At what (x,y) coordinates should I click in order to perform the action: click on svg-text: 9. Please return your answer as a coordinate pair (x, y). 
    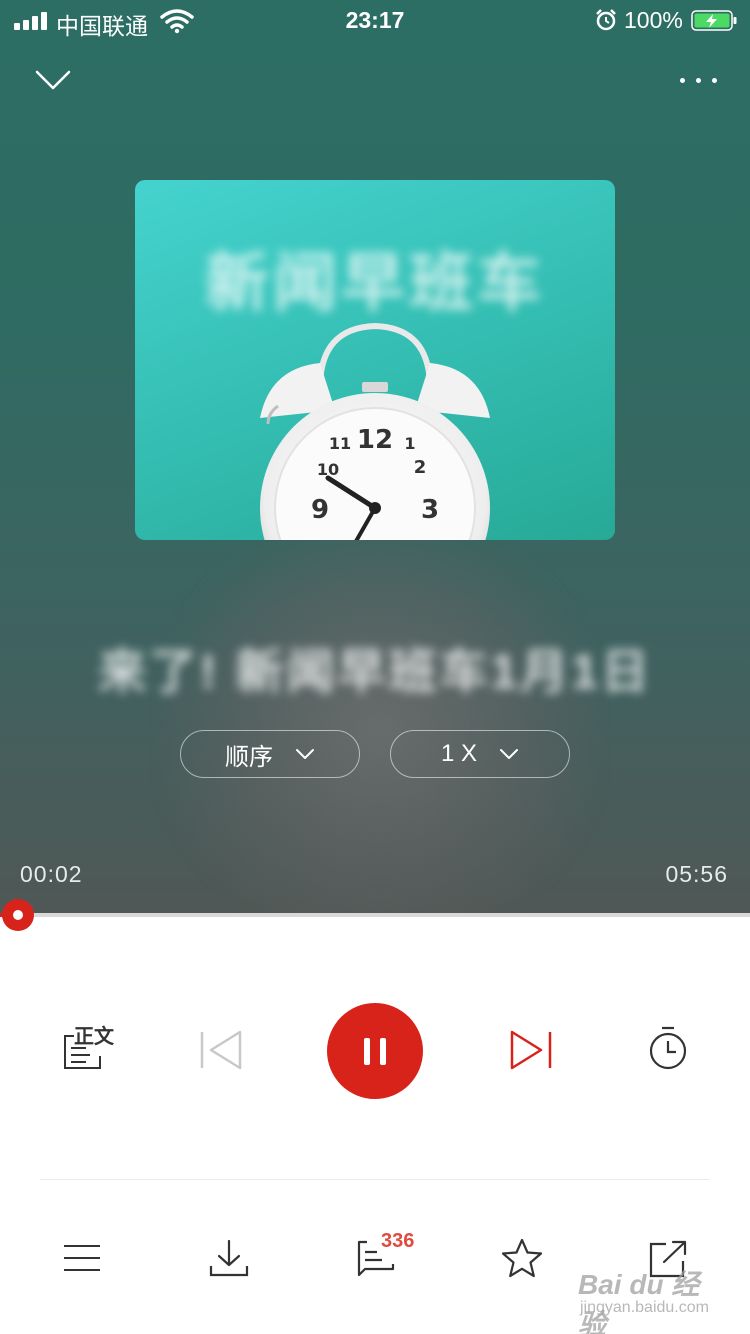
    Looking at the image, I should click on (320, 510).